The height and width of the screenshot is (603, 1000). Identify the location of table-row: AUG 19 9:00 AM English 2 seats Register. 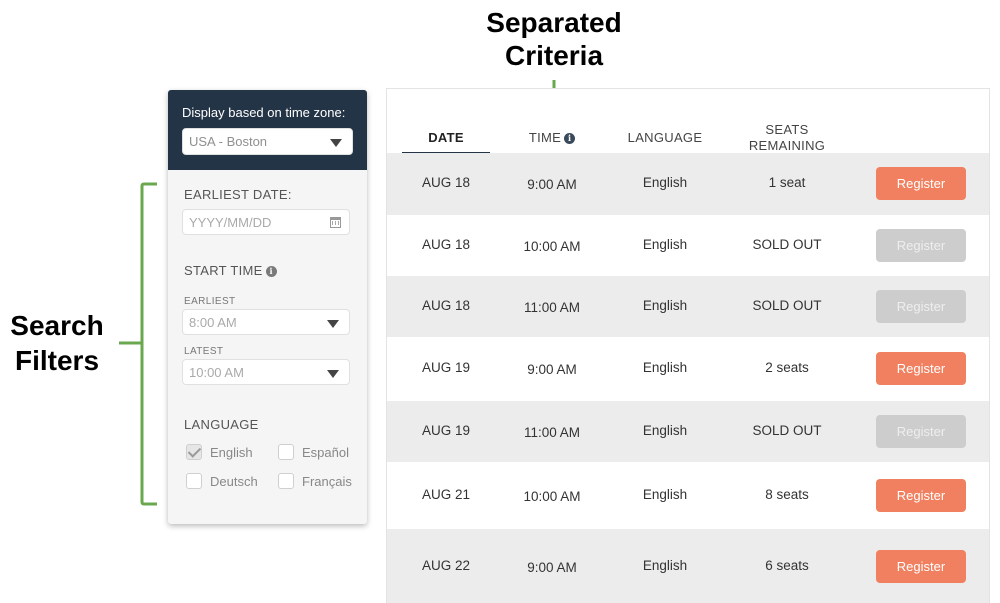
(688, 369).